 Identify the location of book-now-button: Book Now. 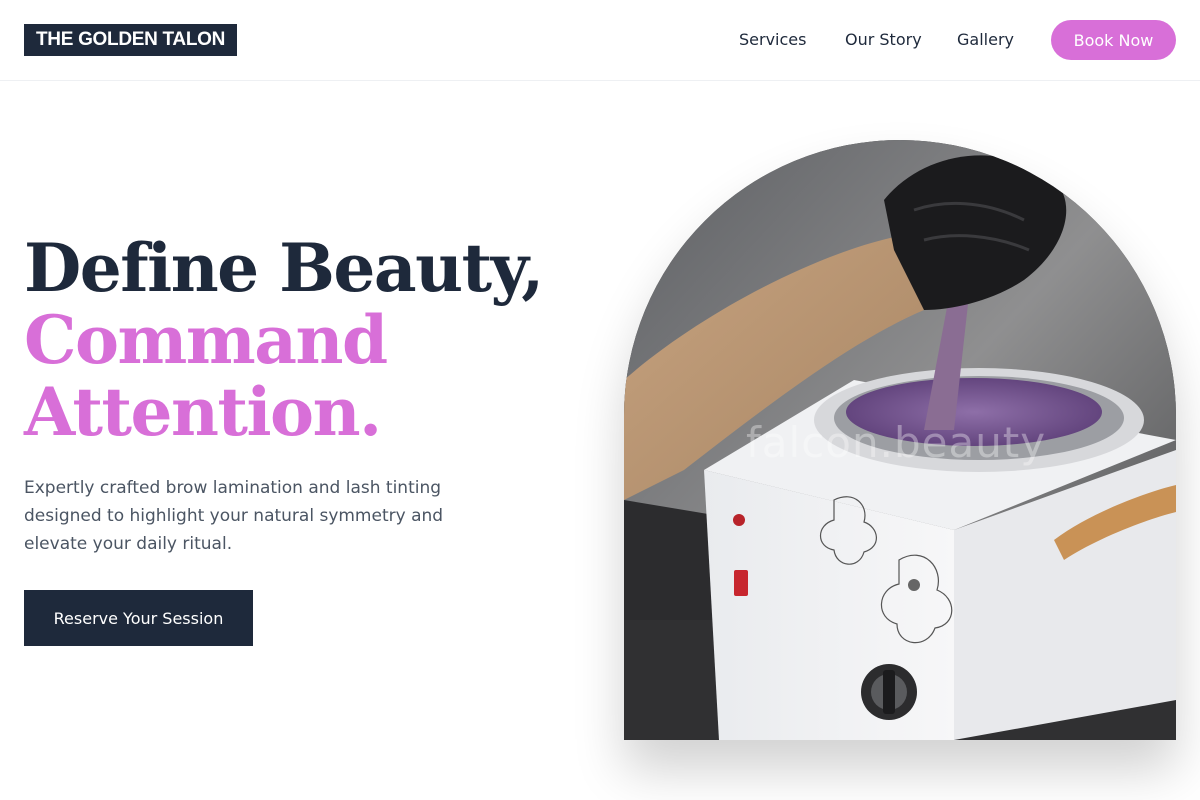
(1113, 40).